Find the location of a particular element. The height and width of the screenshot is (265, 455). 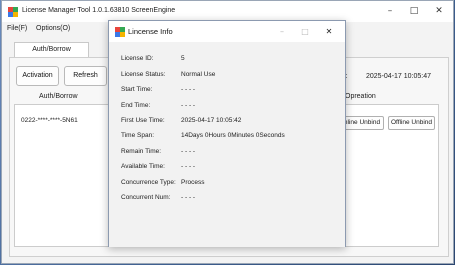

field-label-end-time: End Time: is located at coordinates (136, 105).